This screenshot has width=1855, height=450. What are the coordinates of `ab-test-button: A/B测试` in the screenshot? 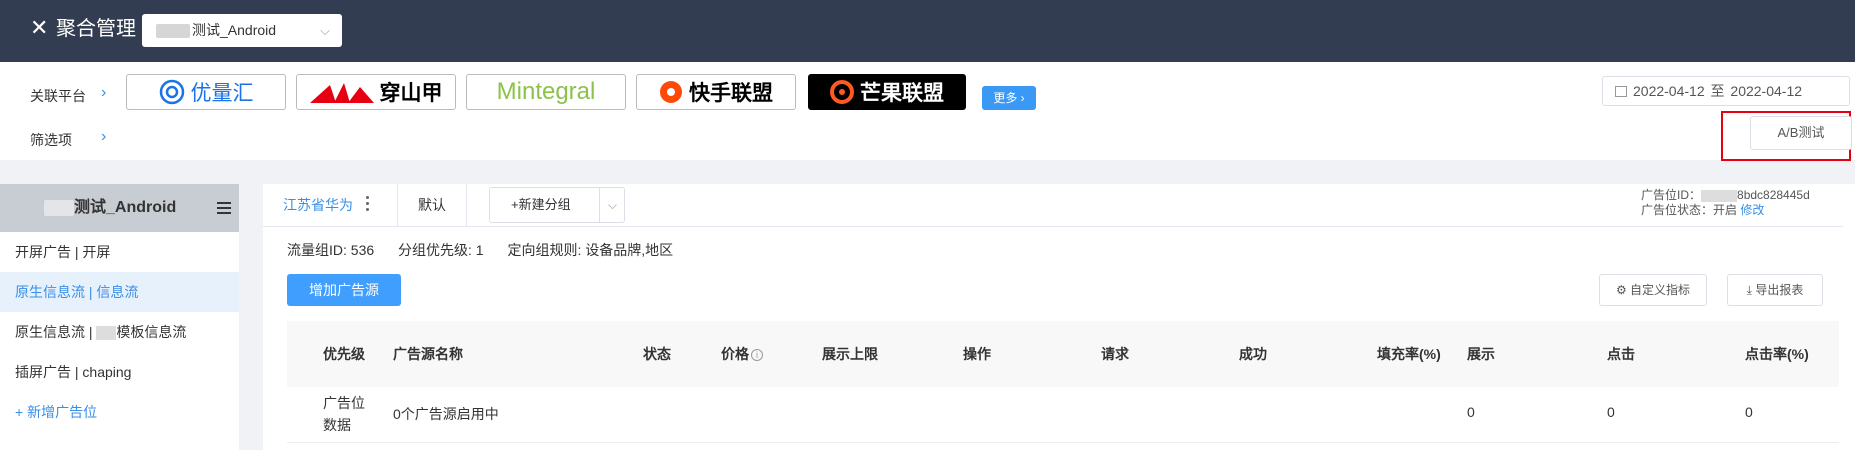 It's located at (1801, 133).